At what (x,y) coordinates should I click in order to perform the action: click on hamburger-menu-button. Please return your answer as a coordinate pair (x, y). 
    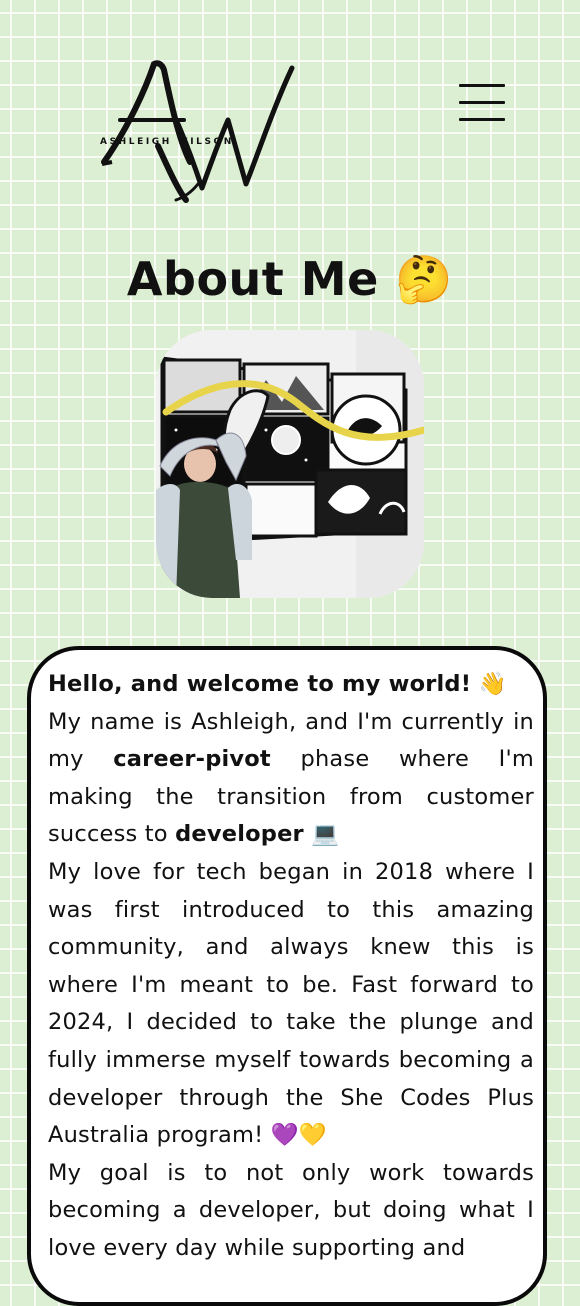
    Looking at the image, I should click on (482, 103).